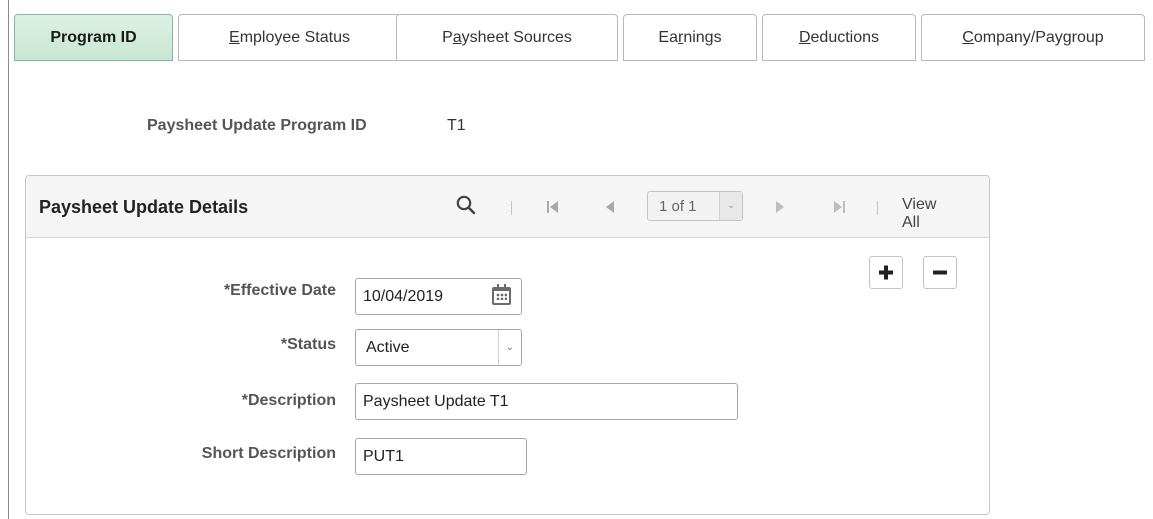 The height and width of the screenshot is (519, 1153). Describe the element at coordinates (403, 296) in the screenshot. I see `effective-date-value: 10/04/2019` at that location.